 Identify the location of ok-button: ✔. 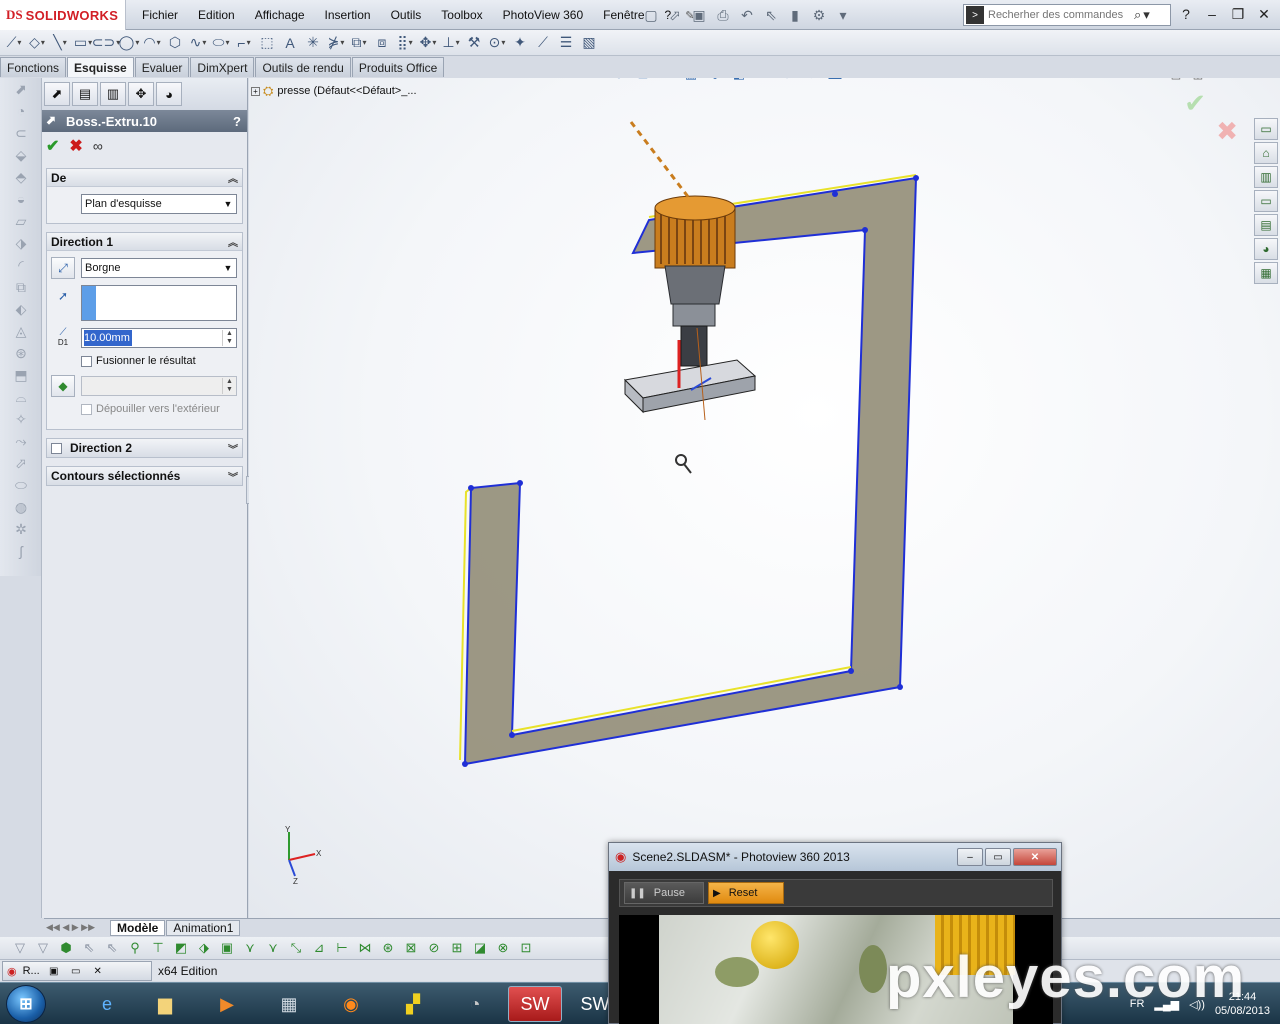
(52, 146).